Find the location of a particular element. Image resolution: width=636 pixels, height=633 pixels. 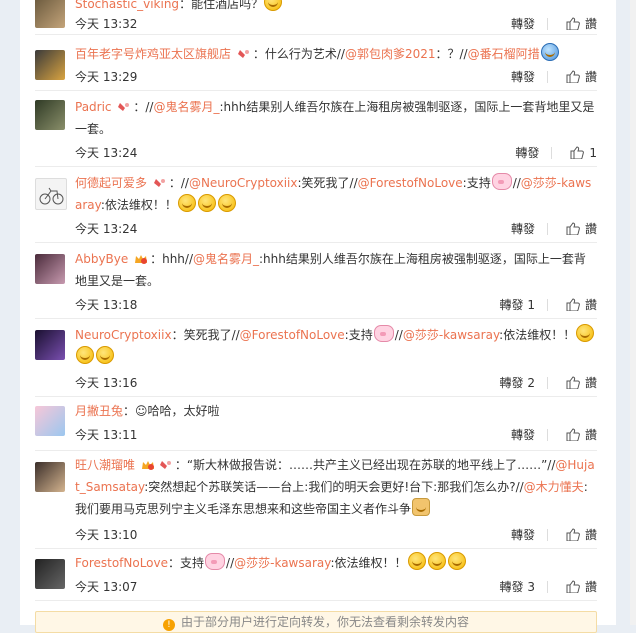

timestamp: 今天 13:07 is located at coordinates (106, 587).